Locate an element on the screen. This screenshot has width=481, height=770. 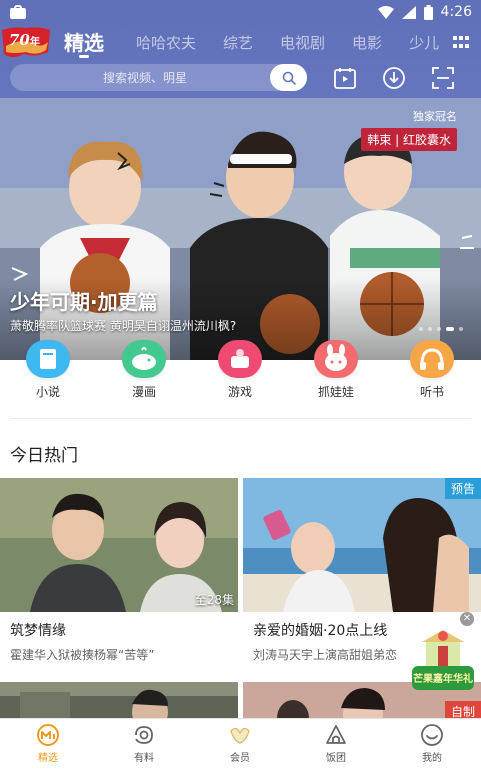
scan-button is located at coordinates (443, 78).